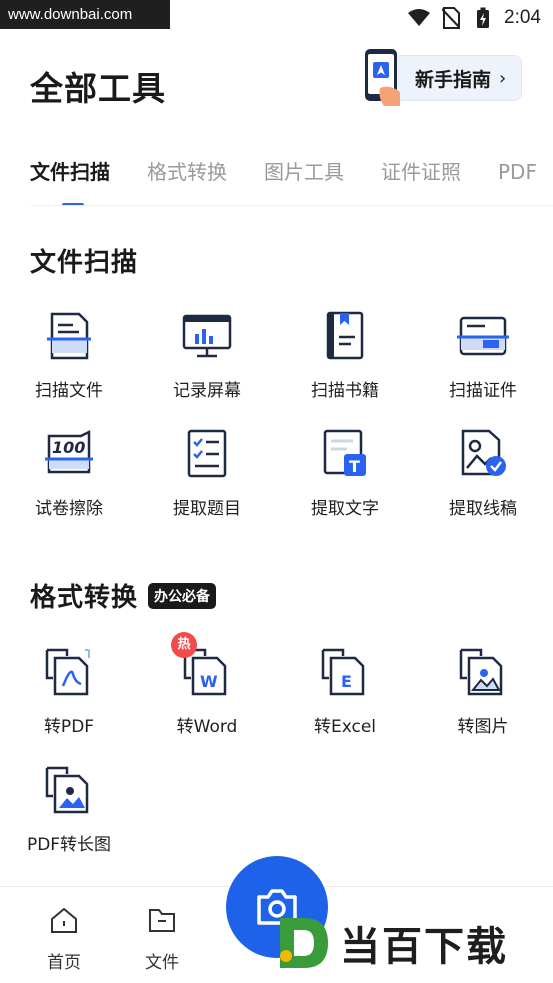 Image resolution: width=553 pixels, height=983 pixels. What do you see at coordinates (69, 727) in the screenshot?
I see `tool-label: 转PDF` at bounding box center [69, 727].